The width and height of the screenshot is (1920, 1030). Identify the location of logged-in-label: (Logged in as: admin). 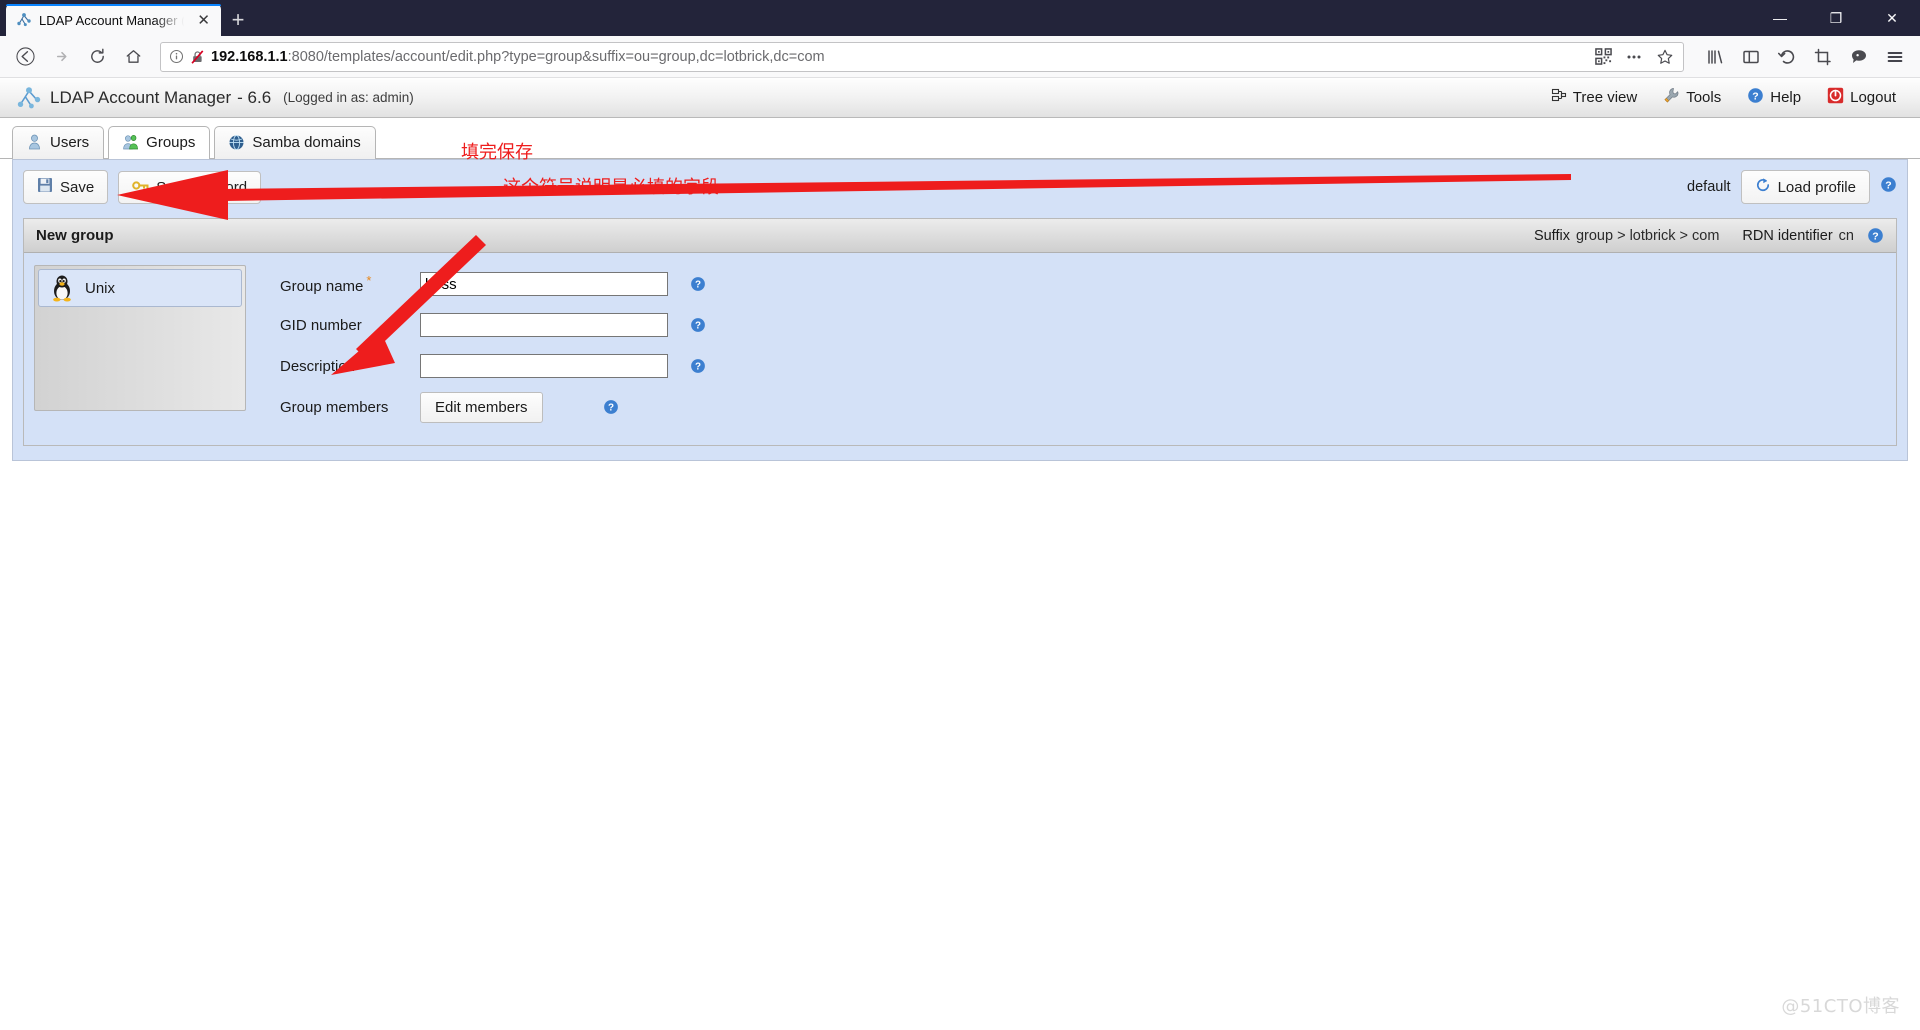
(348, 97).